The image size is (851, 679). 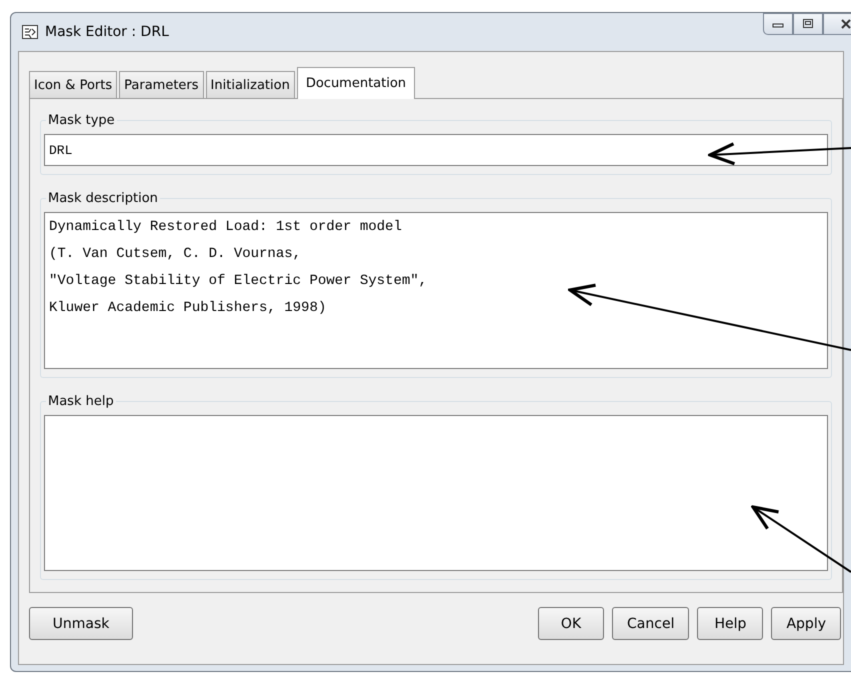 I want to click on maximize-button, so click(x=808, y=24).